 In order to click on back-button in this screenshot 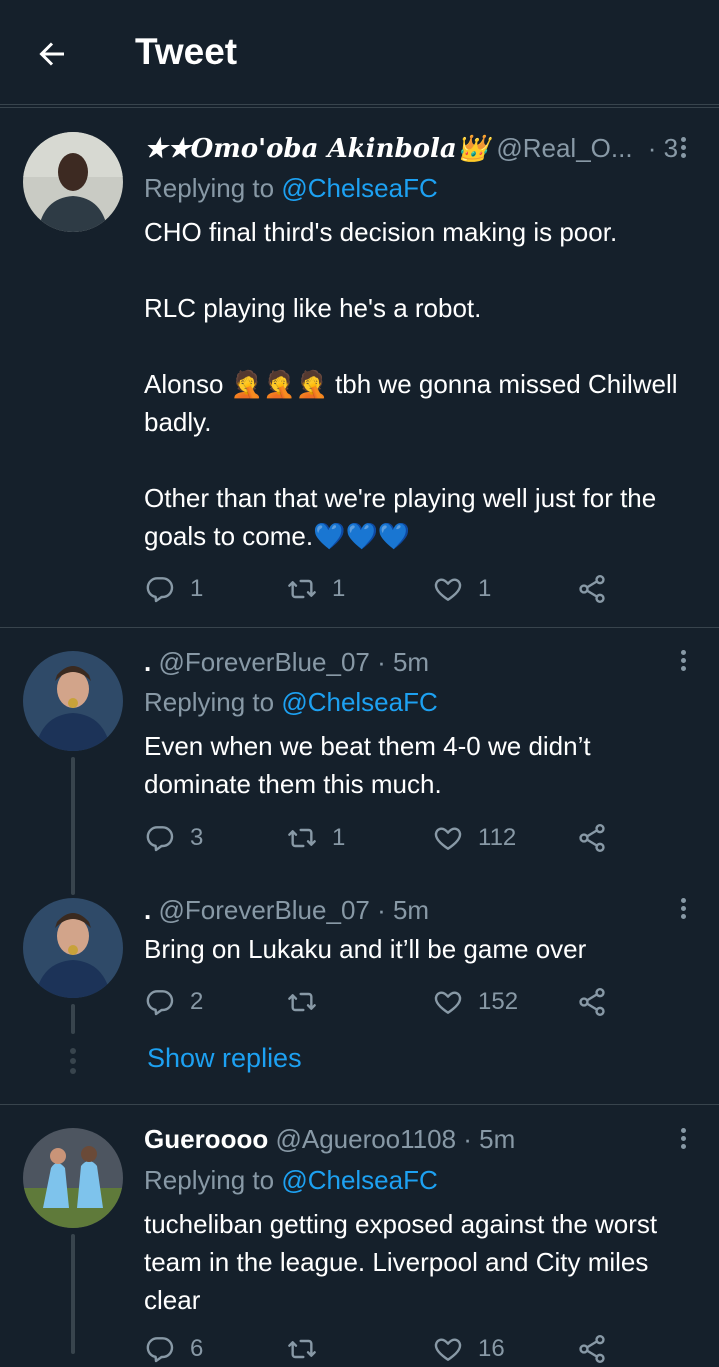, I will do `click(52, 54)`.